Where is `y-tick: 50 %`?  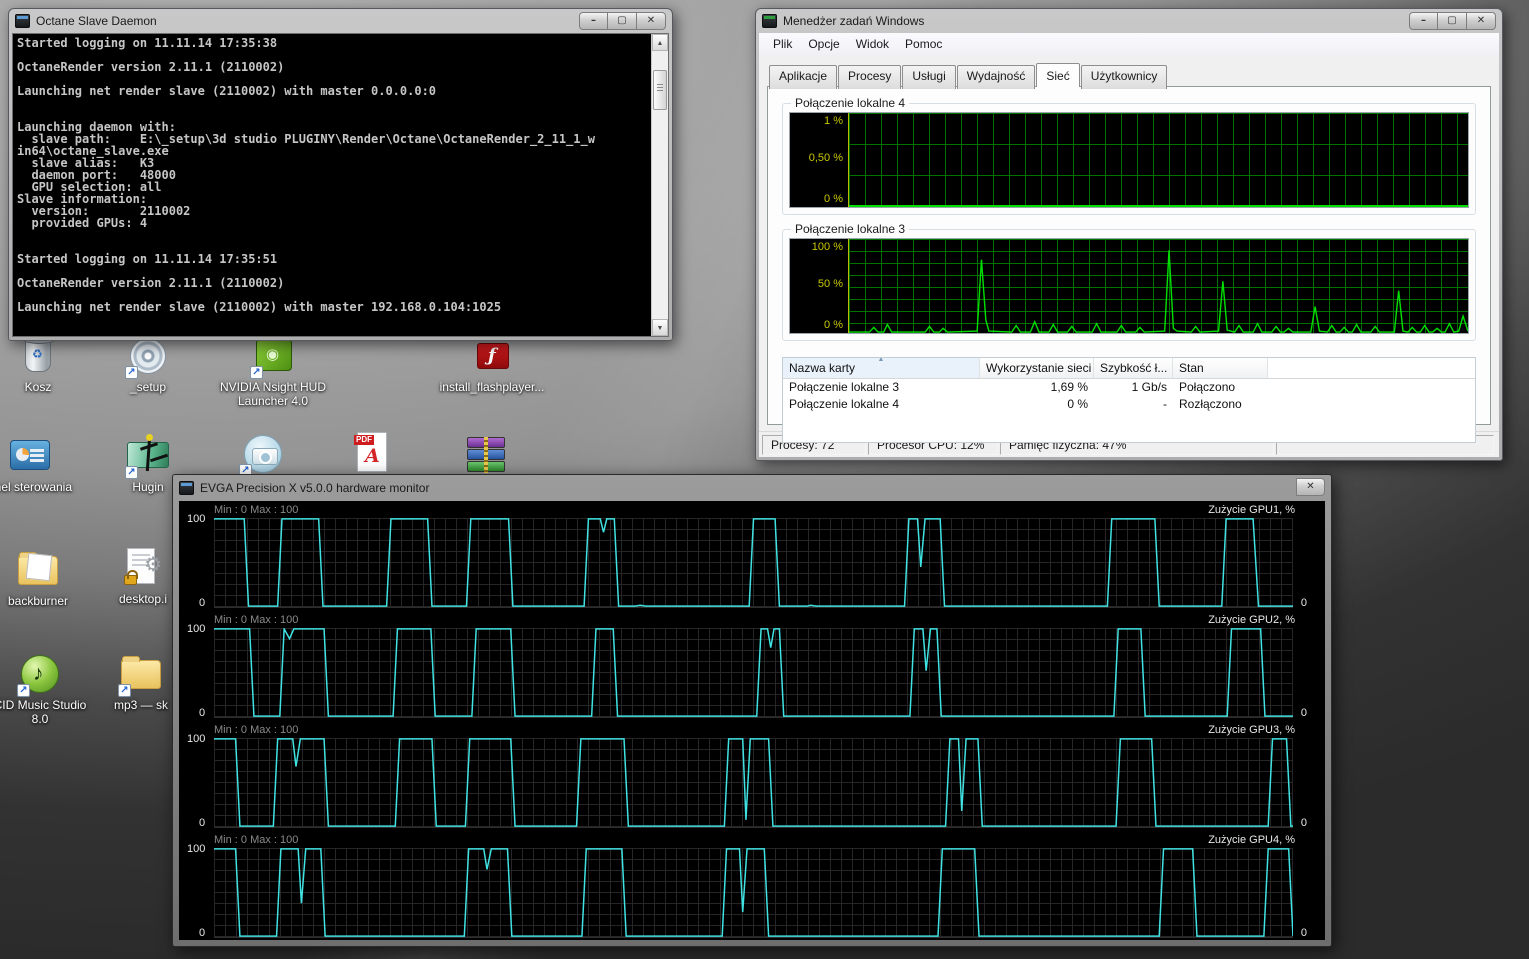
y-tick: 50 % is located at coordinates (830, 283).